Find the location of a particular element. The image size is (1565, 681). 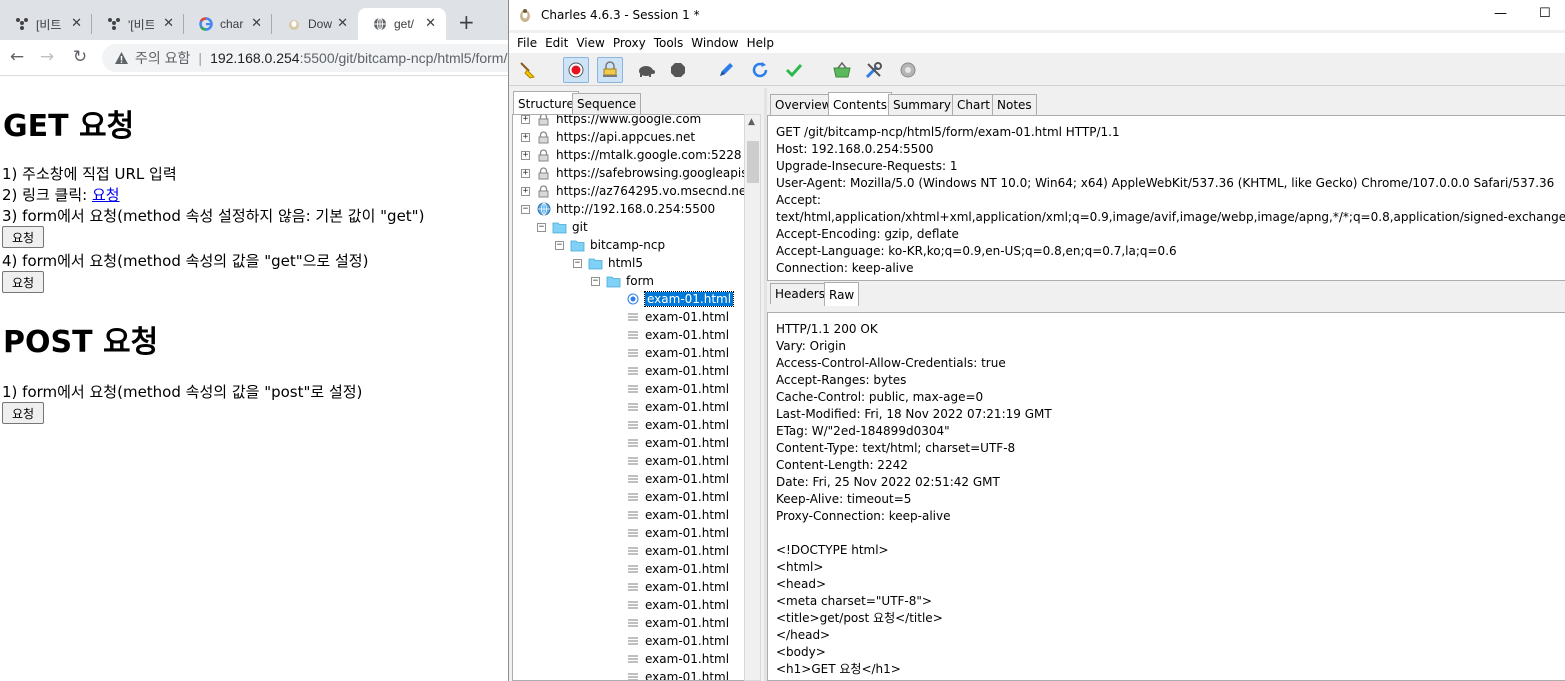

settings-gear-icon is located at coordinates (908, 70).